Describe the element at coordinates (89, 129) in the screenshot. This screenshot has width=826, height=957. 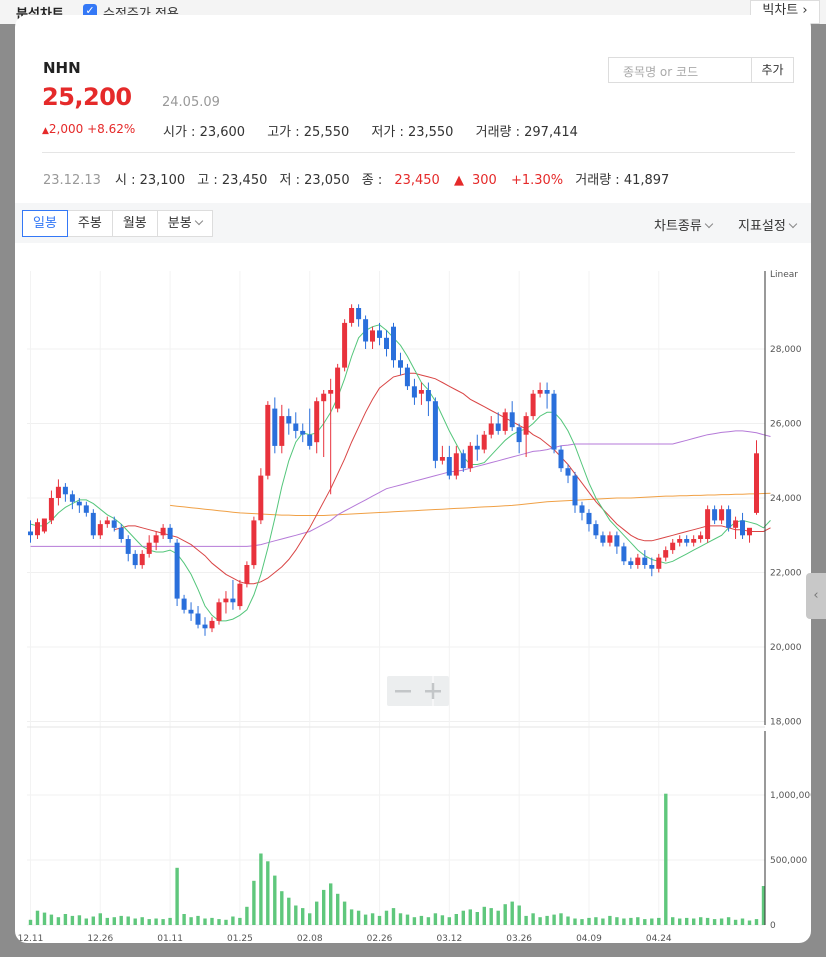
I see `price-change: ▲2,000 +8.62%` at that location.